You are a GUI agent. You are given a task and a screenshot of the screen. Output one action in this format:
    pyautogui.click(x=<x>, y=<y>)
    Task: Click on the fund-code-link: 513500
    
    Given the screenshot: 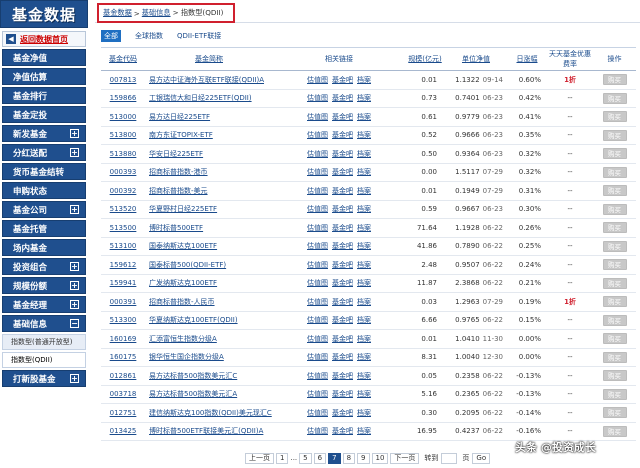 What is the action you would take?
    pyautogui.click(x=123, y=228)
    